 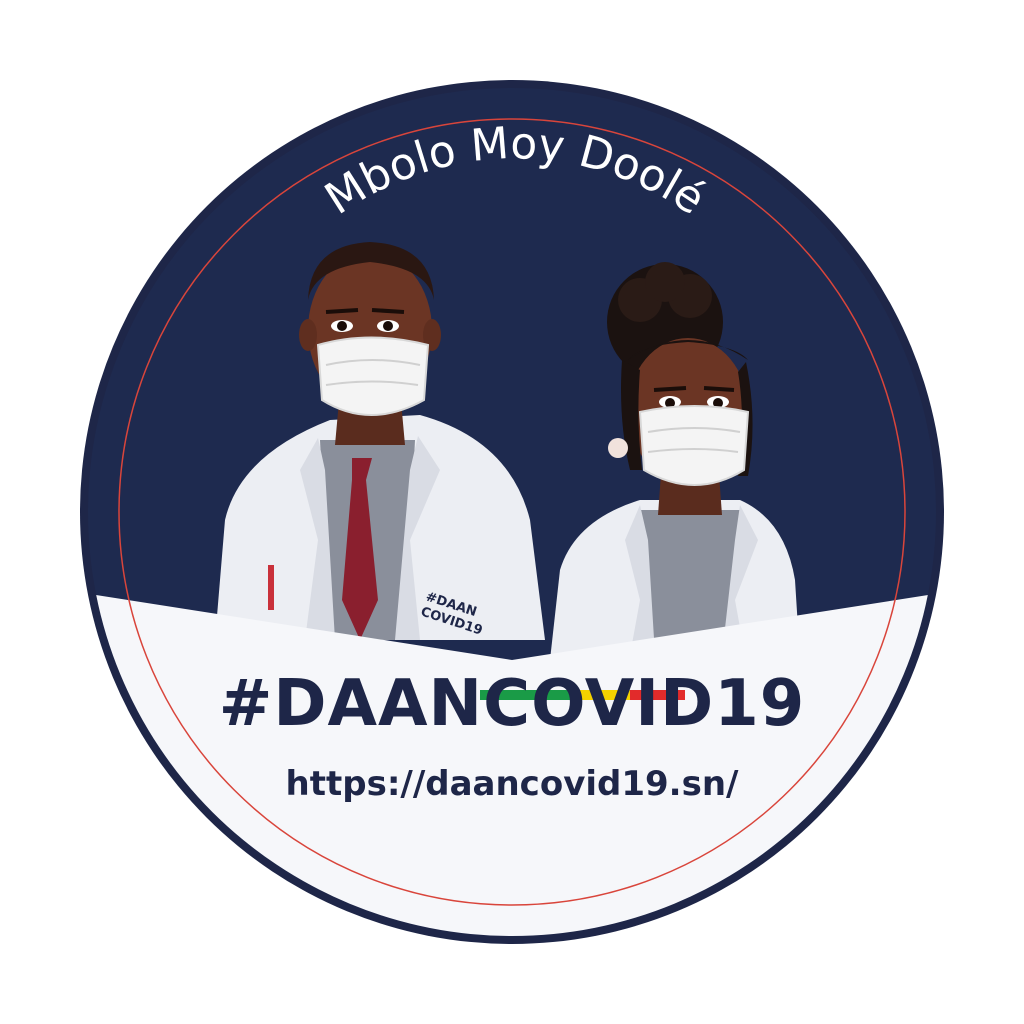 I want to click on hashtag-prefix: #DAAN, so click(x=351, y=704).